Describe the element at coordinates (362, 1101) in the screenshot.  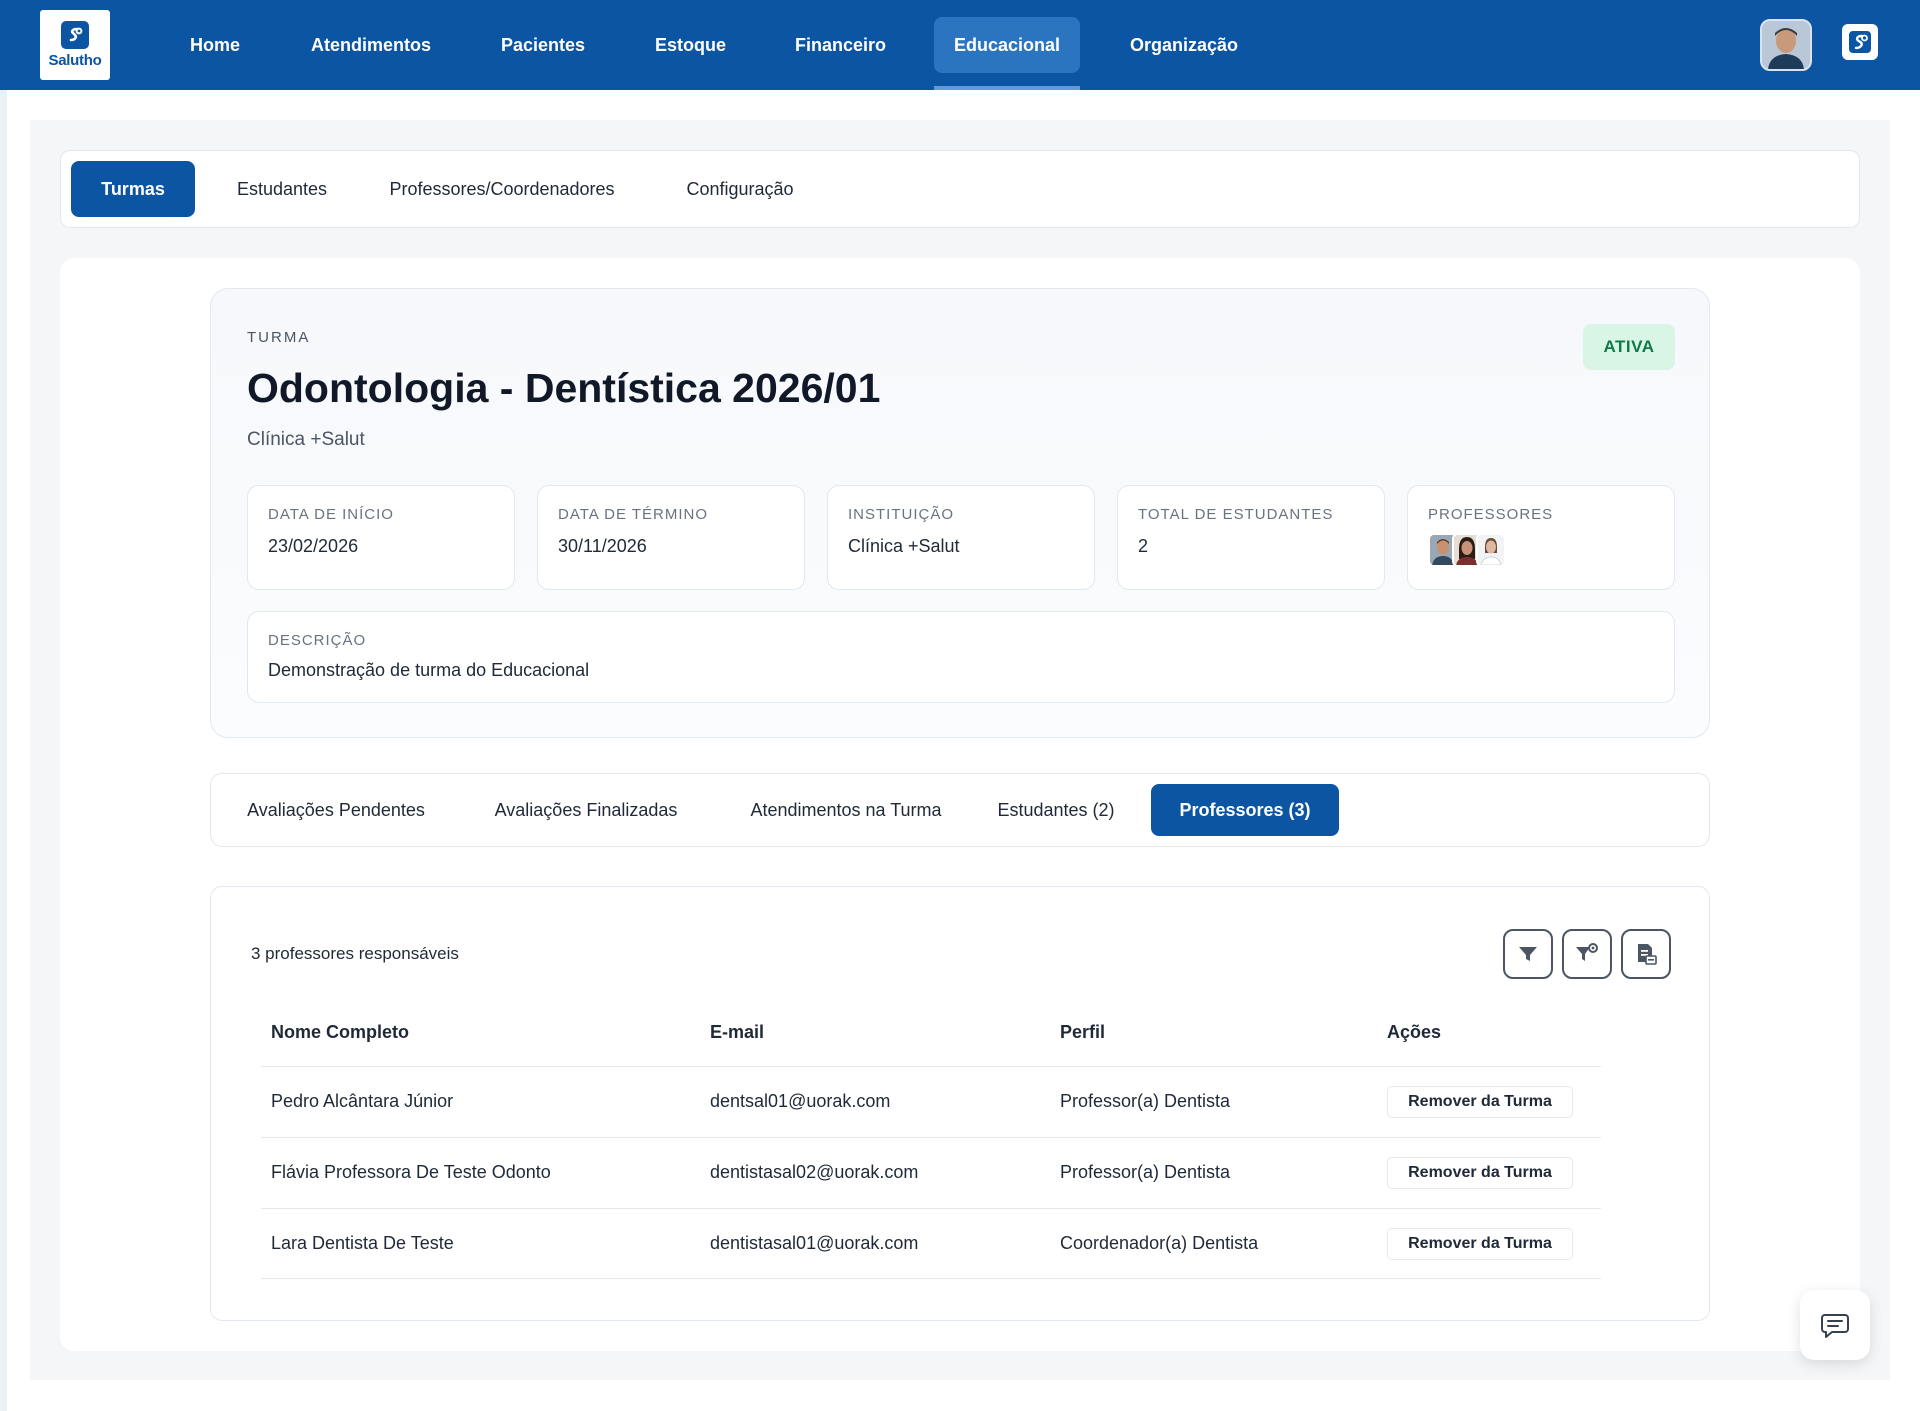
I see `cell-name: Pedro Alcântara Júnior` at that location.